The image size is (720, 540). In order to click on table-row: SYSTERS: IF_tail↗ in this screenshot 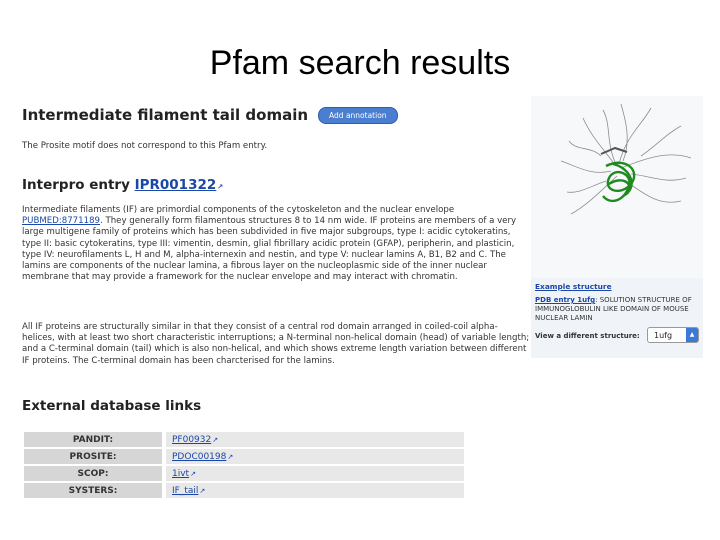, I will do `click(244, 490)`.